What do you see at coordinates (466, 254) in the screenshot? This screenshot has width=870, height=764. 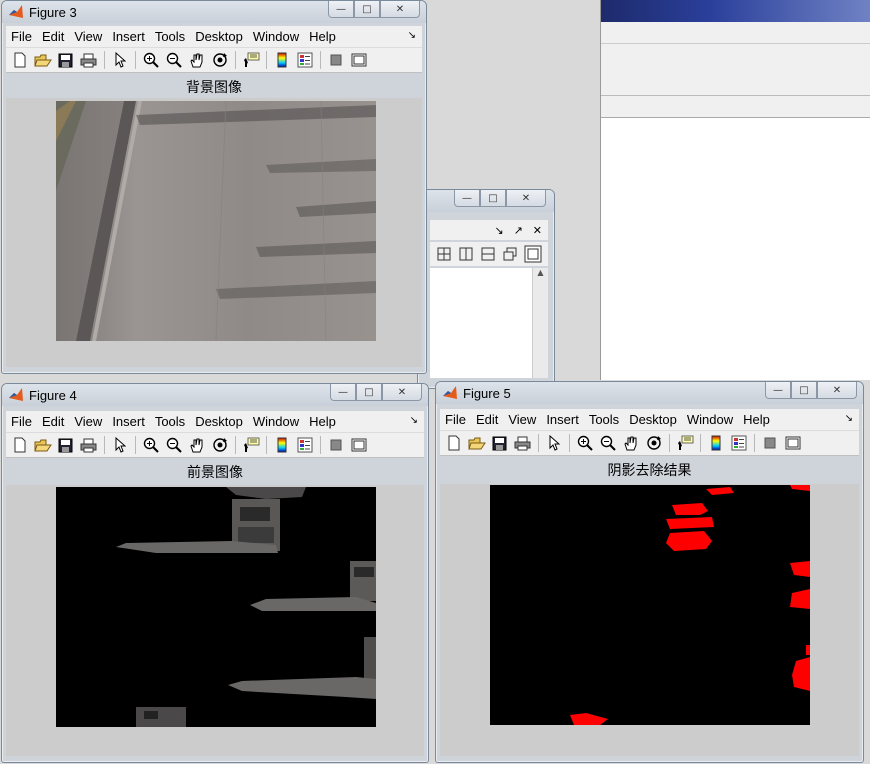 I see `left-right-layout-icon` at bounding box center [466, 254].